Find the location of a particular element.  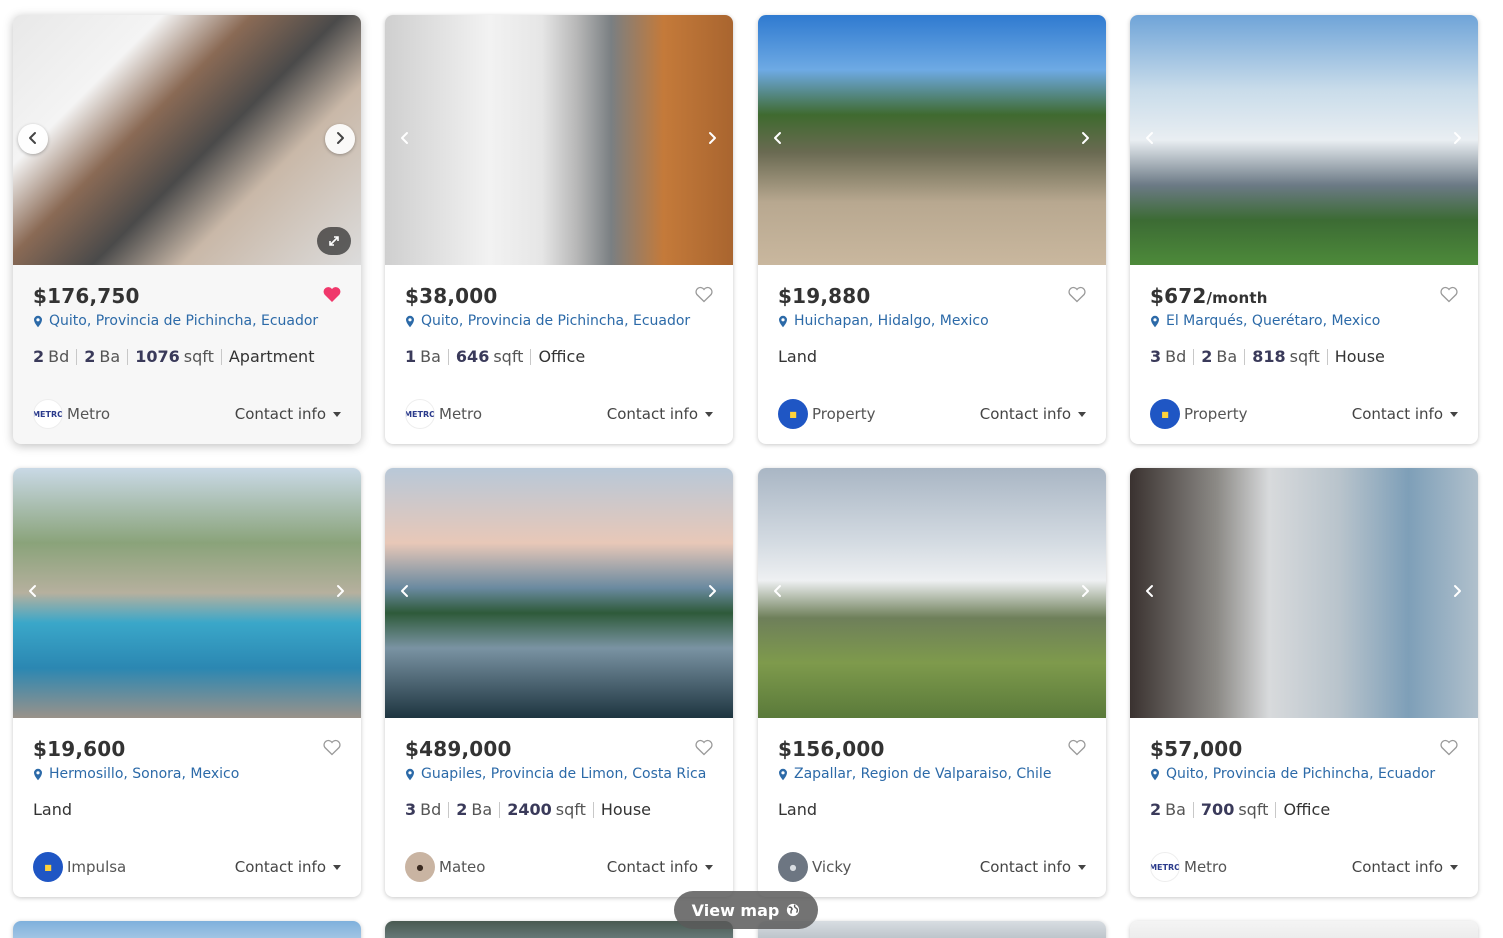

agent-avatar: ● is located at coordinates (420, 867).